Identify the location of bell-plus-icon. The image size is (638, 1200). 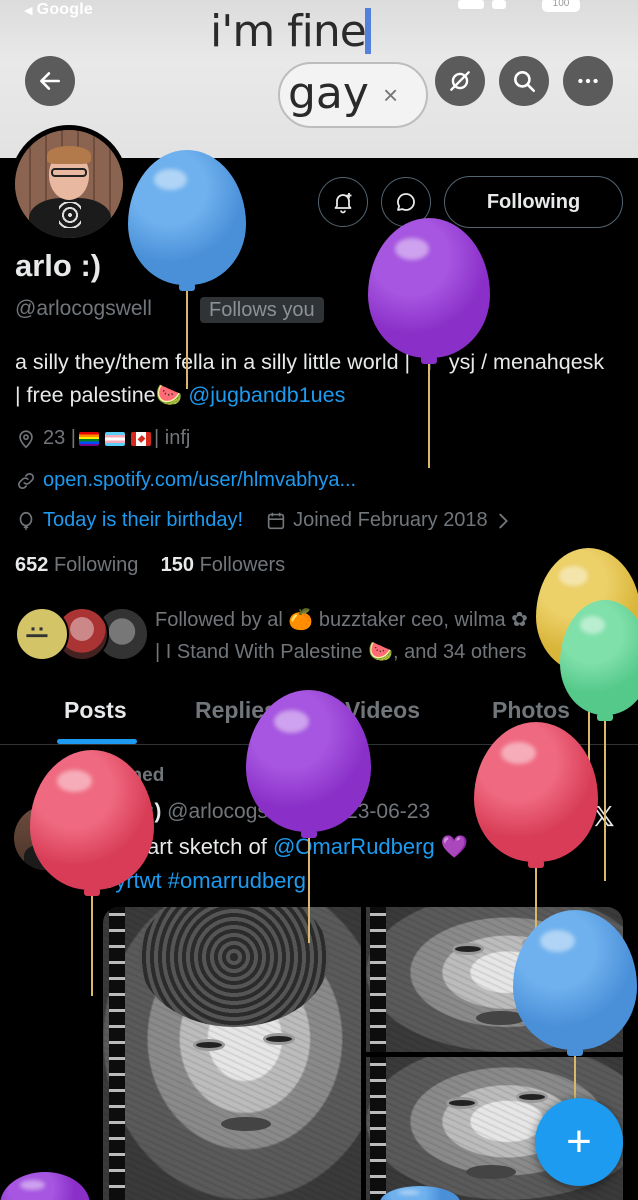
(343, 203).